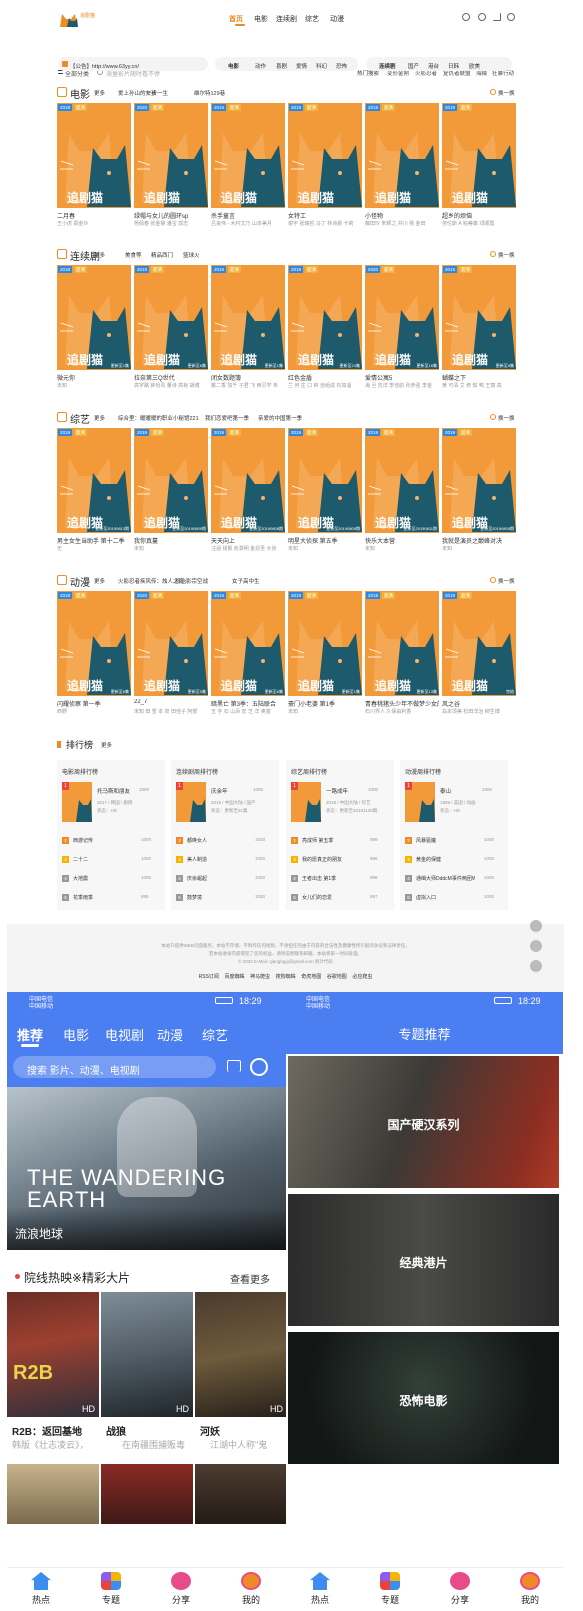 The width and height of the screenshot is (583, 1611). What do you see at coordinates (94, 155) in the screenshot?
I see `media-card: 2019 超清 追剧猫` at bounding box center [94, 155].